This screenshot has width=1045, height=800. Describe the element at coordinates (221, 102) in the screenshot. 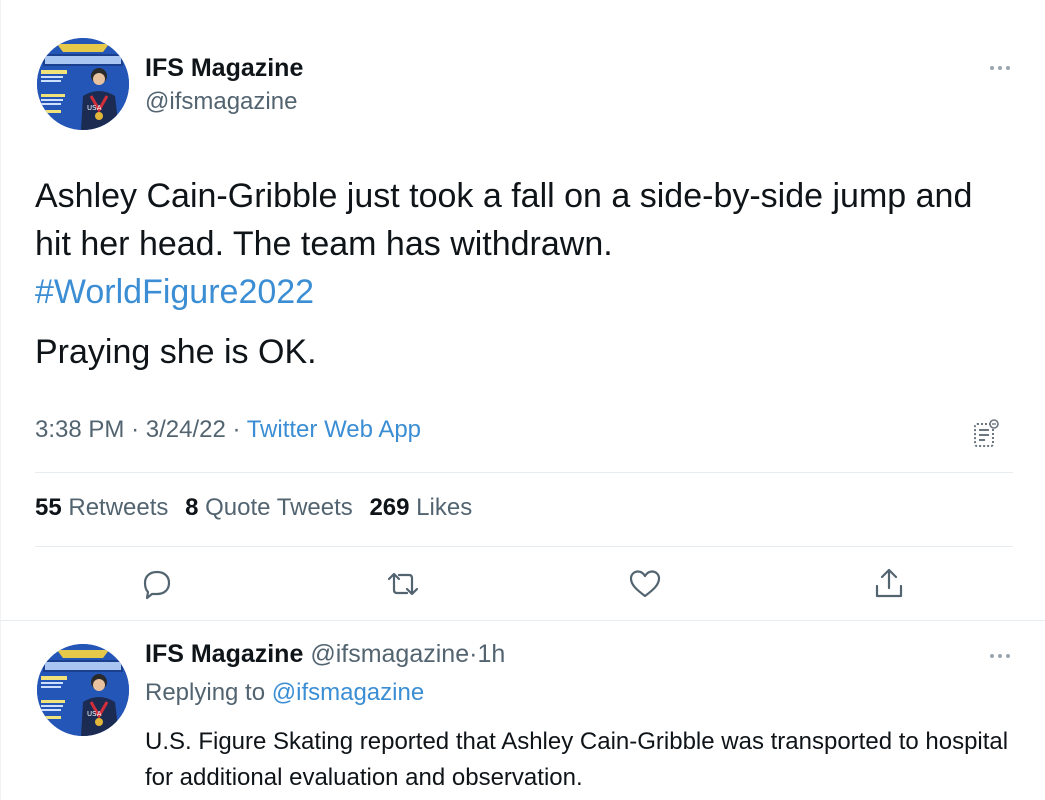

I see `author-handle: @ifsmagazine` at that location.